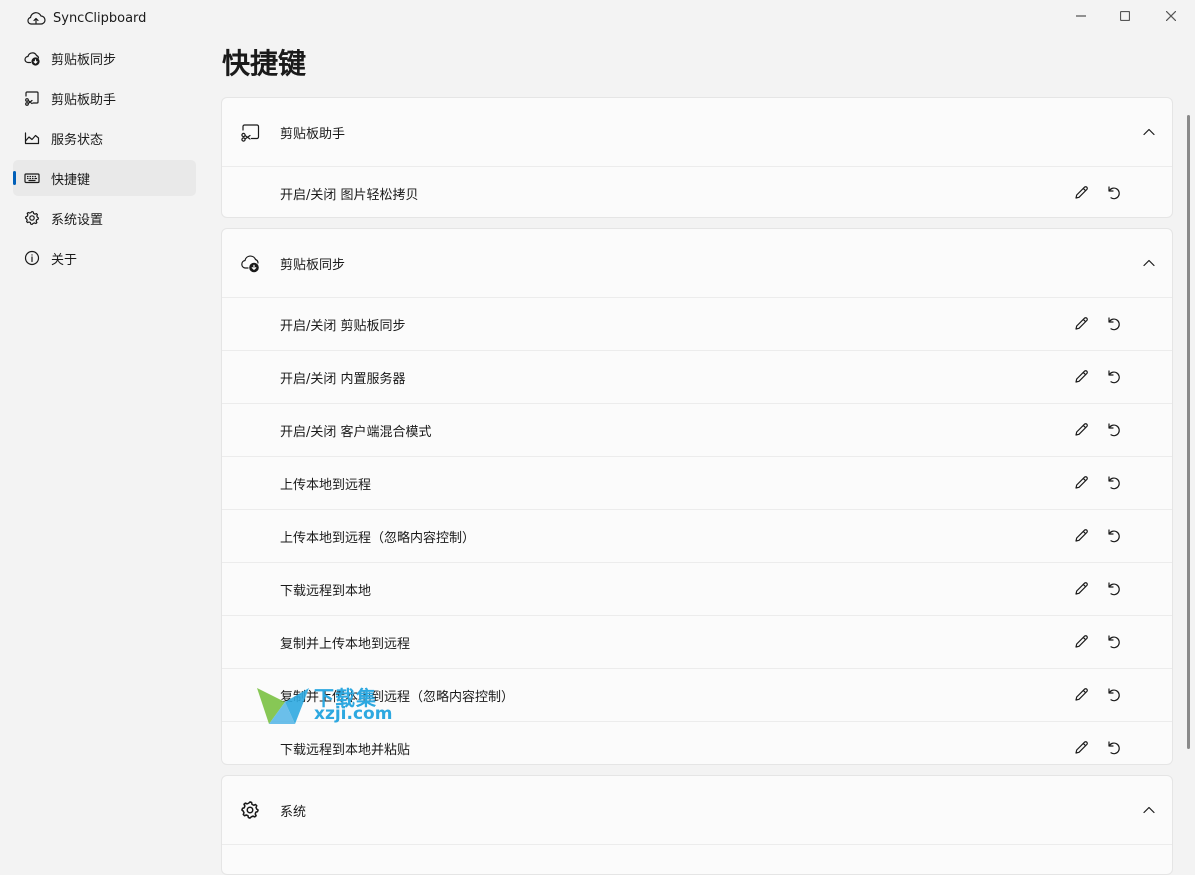  What do you see at coordinates (32, 178) in the screenshot?
I see `keyboard-icon` at bounding box center [32, 178].